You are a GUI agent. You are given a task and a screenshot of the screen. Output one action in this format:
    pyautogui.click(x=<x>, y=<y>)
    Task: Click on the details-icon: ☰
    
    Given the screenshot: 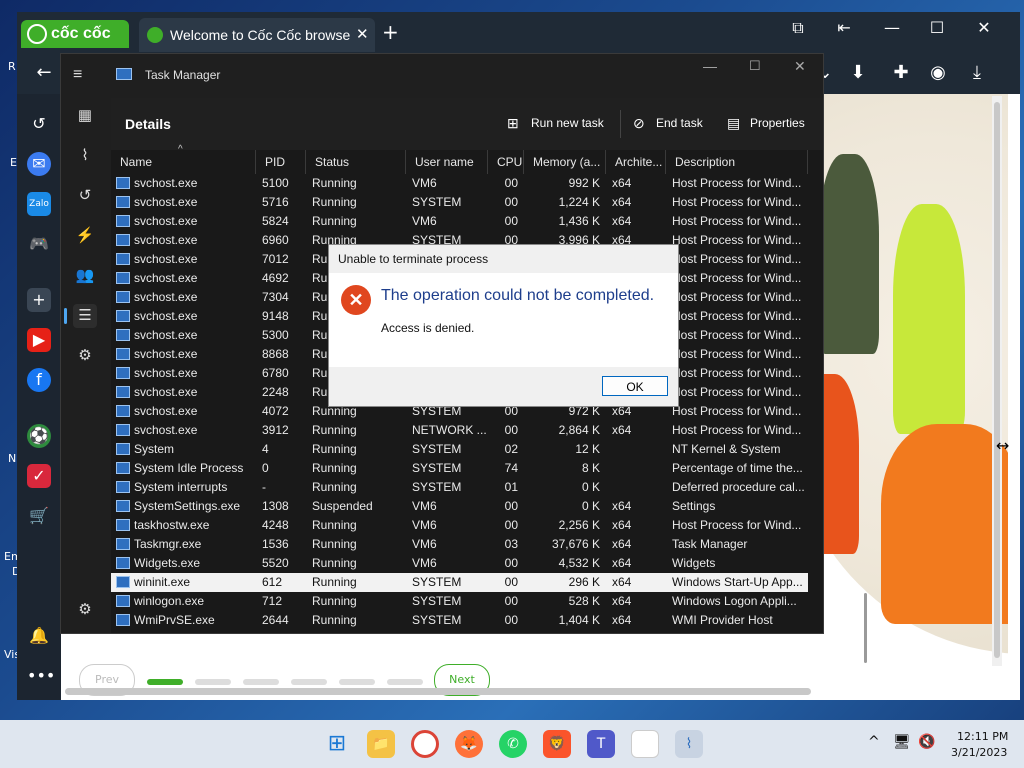 What is the action you would take?
    pyautogui.click(x=85, y=316)
    